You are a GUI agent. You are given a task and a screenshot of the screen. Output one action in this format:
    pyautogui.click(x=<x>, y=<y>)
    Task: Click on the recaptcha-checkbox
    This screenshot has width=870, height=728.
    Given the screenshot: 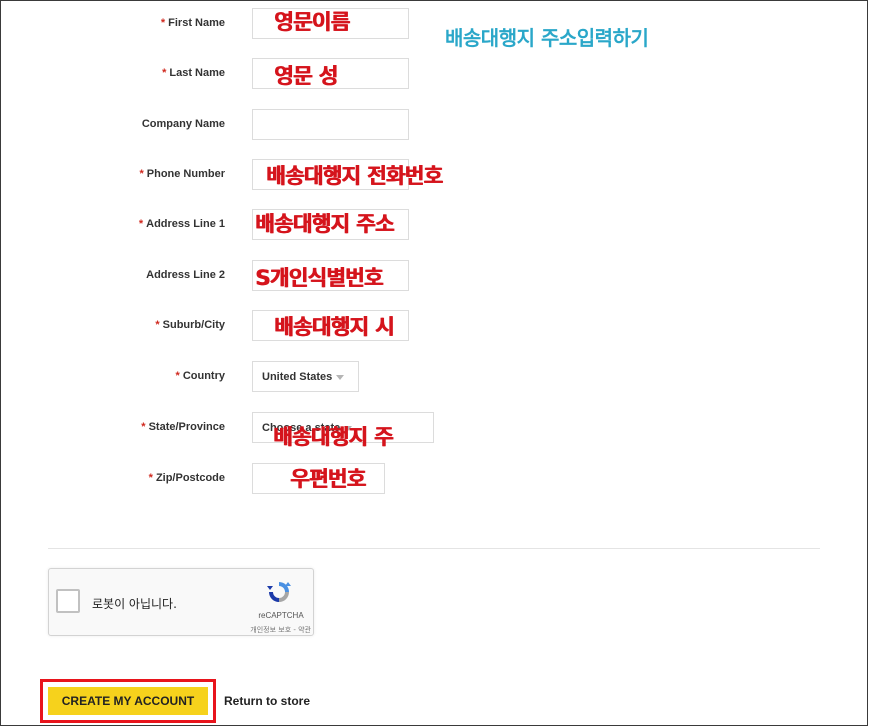 What is the action you would take?
    pyautogui.click(x=68, y=601)
    